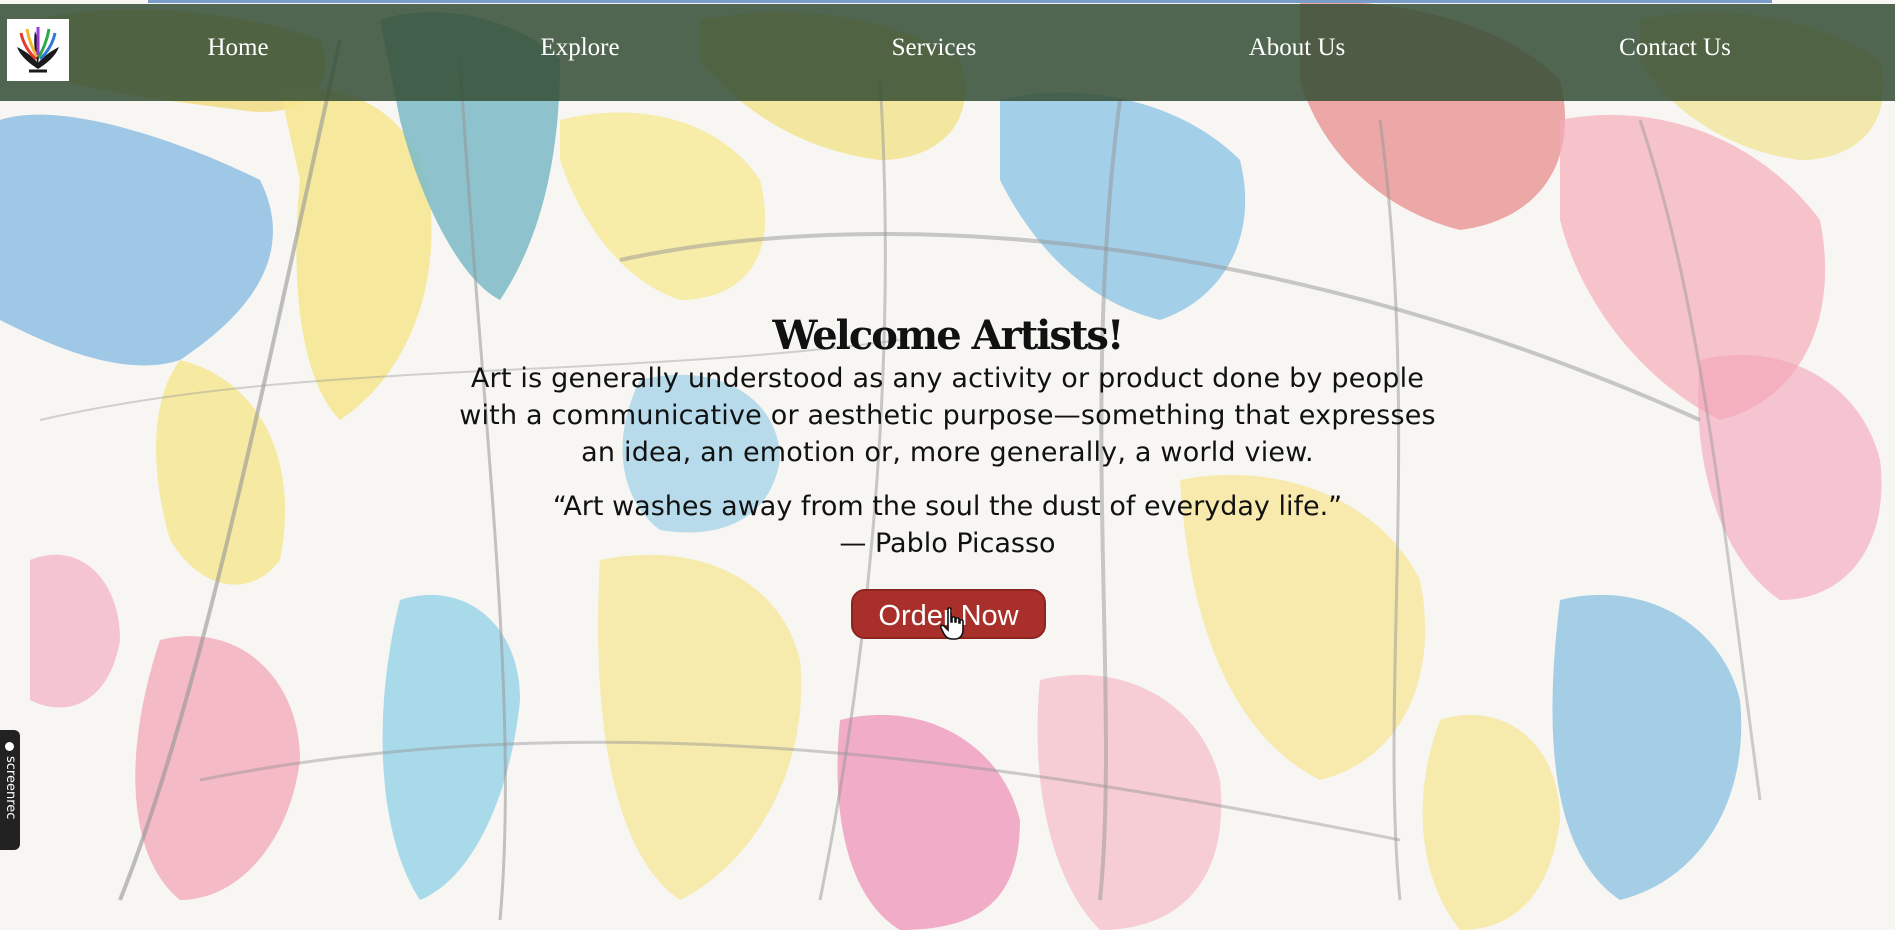  Describe the element at coordinates (38, 50) in the screenshot. I see `abstract-flower-logo-icon` at that location.